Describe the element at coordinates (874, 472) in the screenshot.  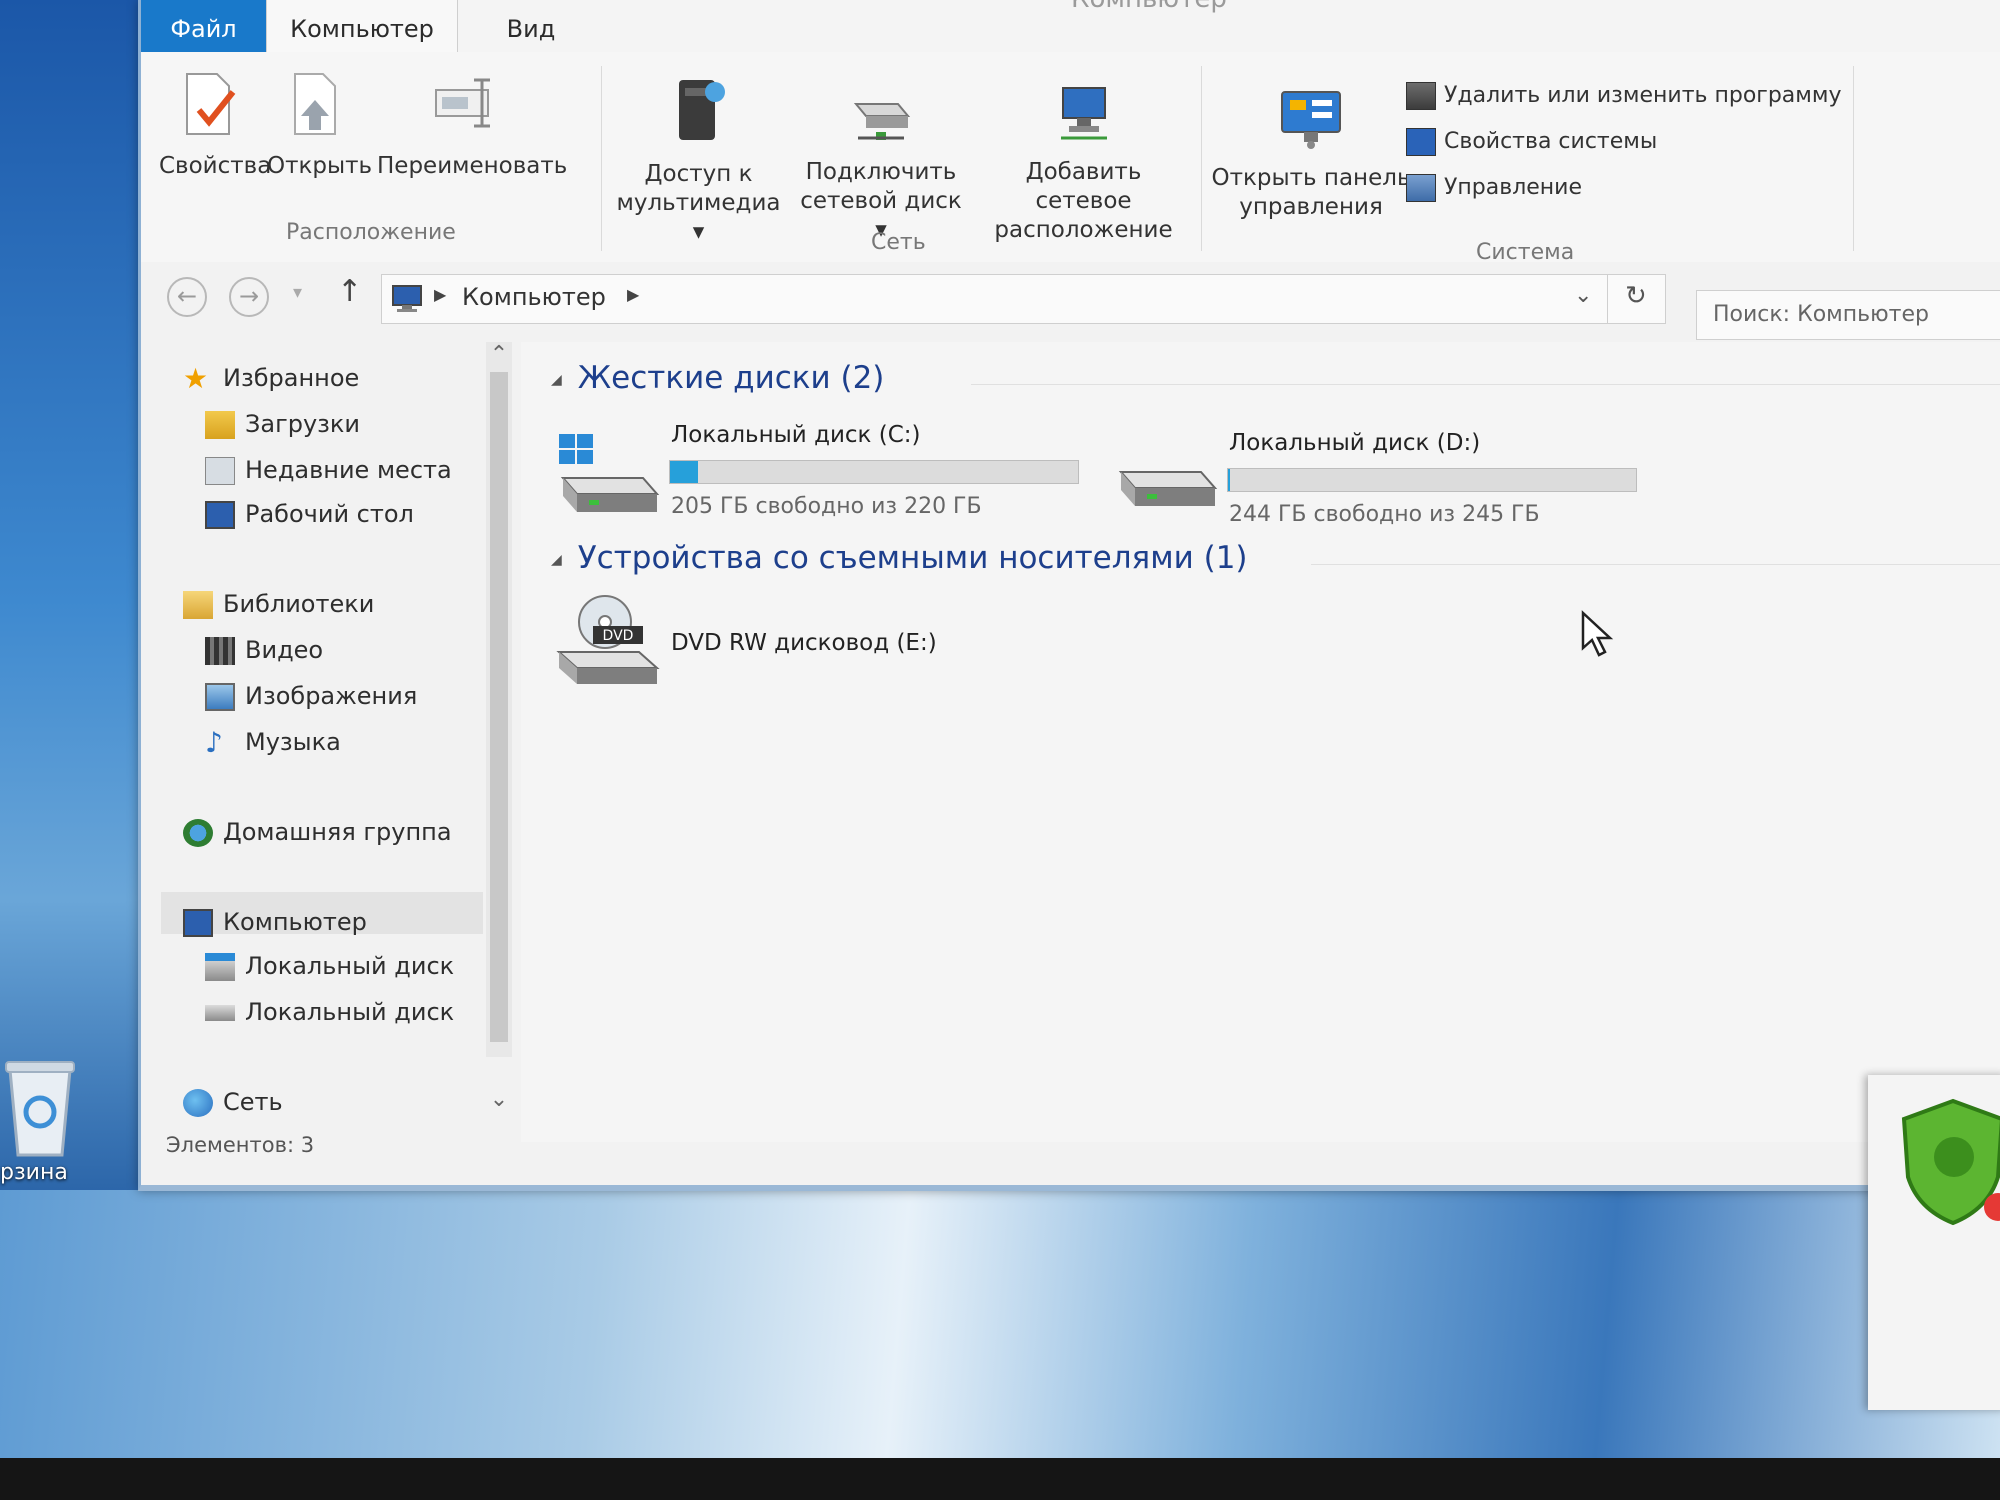
I see `drive-c-usage-bar` at that location.